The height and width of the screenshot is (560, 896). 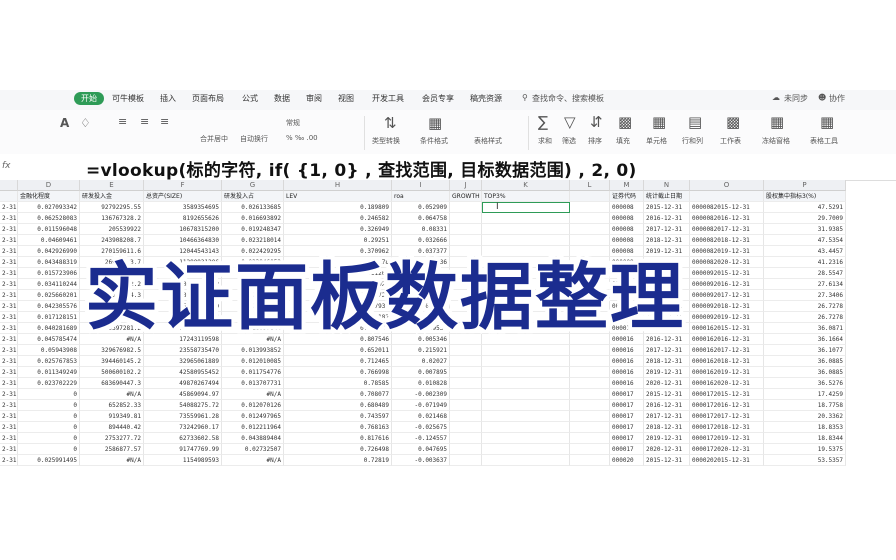 What do you see at coordinates (625, 122) in the screenshot?
I see `fill-icon: ▩` at bounding box center [625, 122].